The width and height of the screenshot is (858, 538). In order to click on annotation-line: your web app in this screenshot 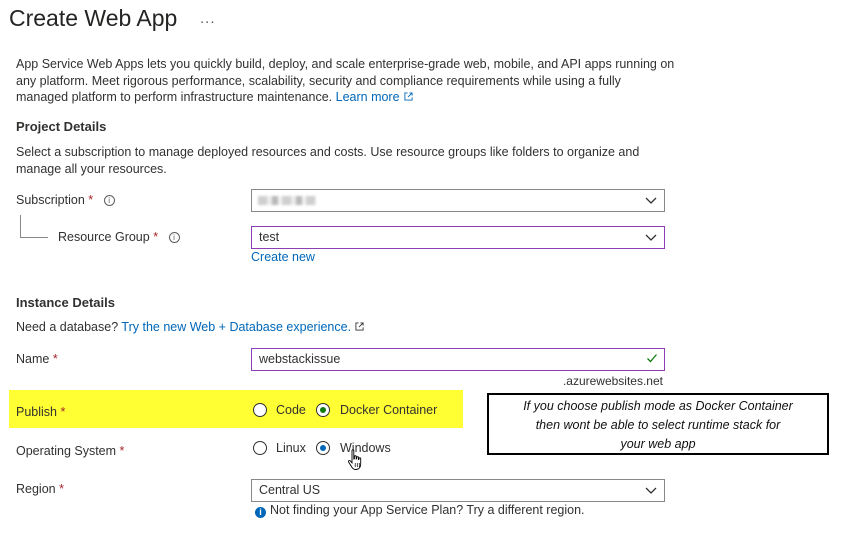, I will do `click(658, 444)`.